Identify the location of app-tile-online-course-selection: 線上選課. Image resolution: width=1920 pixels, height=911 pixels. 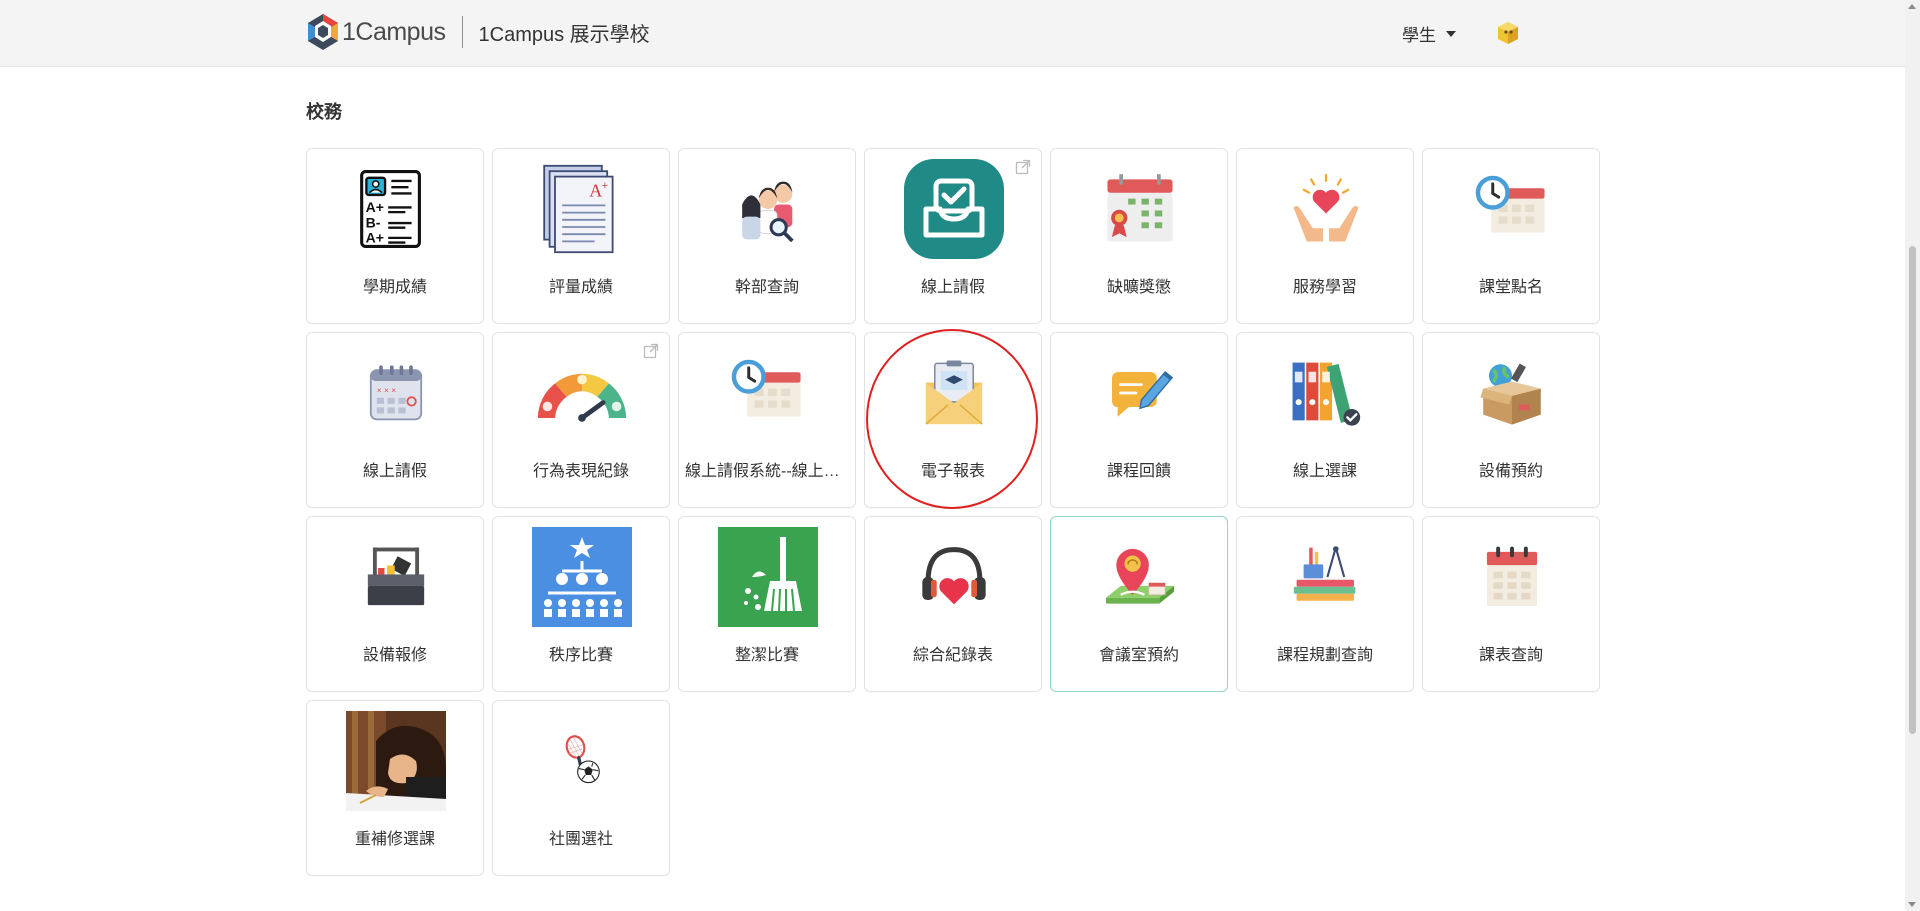
(1325, 420).